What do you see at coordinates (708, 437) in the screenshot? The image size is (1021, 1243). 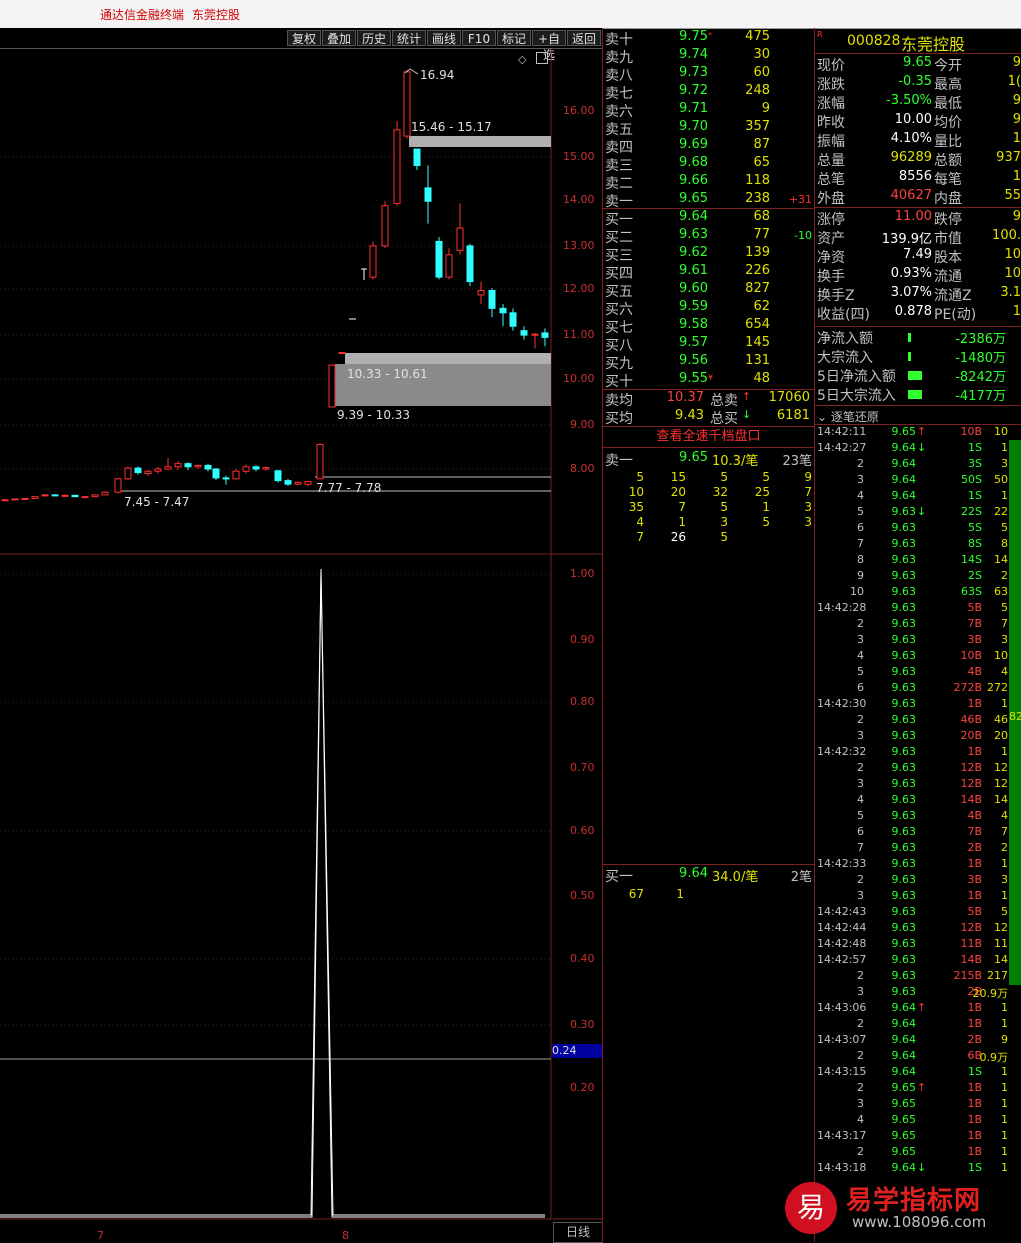 I see `full-book-link: 查看全速千档盘口` at bounding box center [708, 437].